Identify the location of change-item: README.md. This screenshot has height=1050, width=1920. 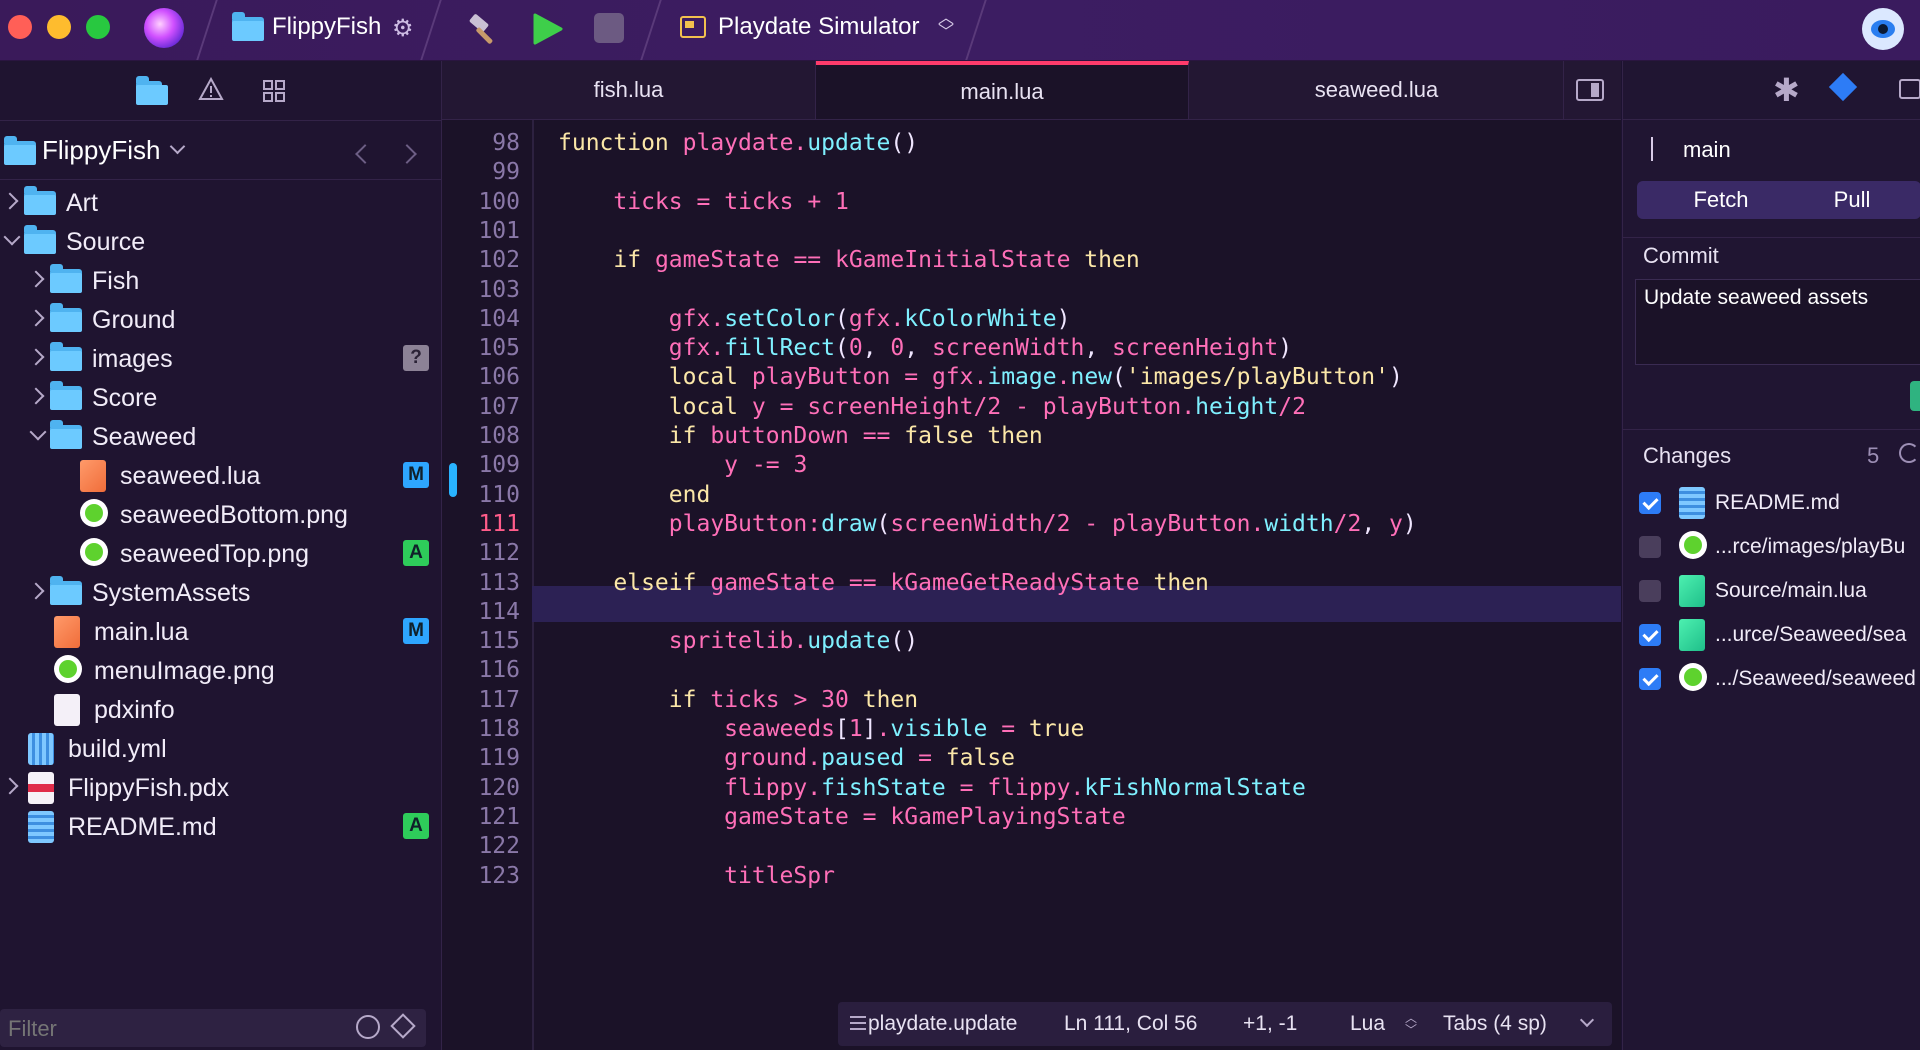
(1771, 503).